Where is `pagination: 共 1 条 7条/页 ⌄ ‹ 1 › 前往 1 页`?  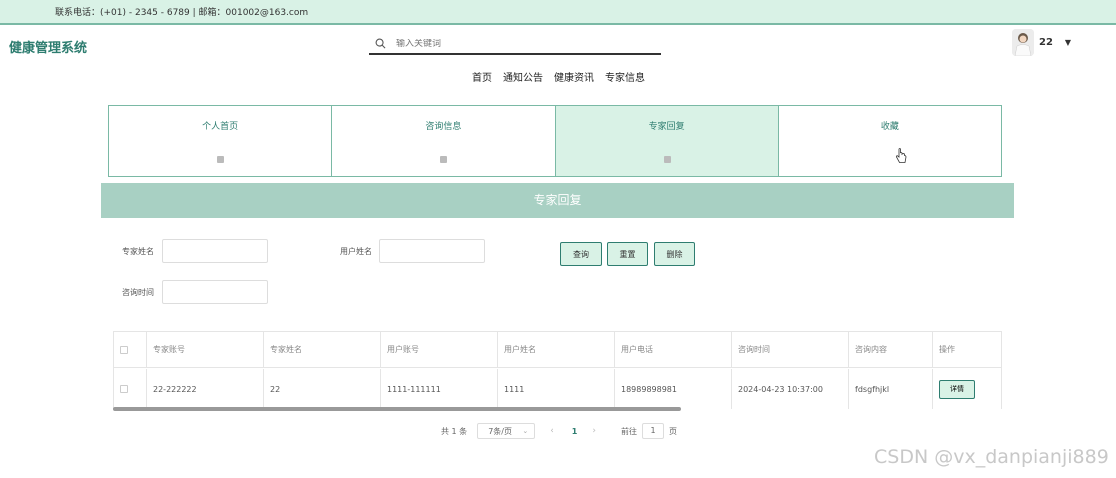
pagination: 共 1 条 7条/页 ⌄ ‹ 1 › 前往 1 页 is located at coordinates (559, 431).